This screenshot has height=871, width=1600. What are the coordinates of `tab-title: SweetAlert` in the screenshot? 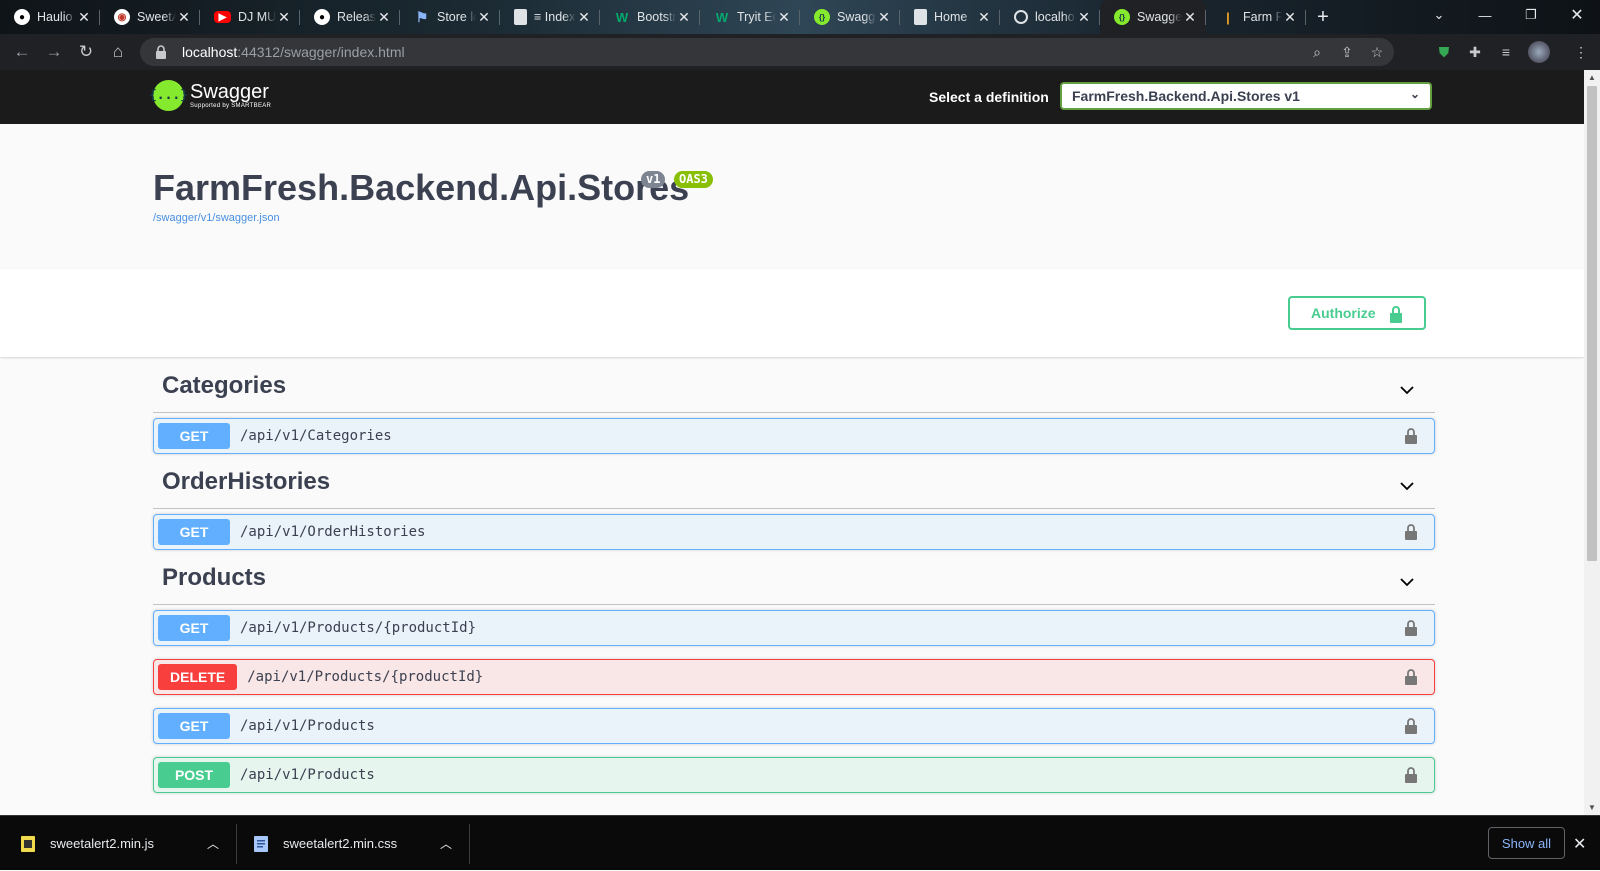 It's located at (156, 17).